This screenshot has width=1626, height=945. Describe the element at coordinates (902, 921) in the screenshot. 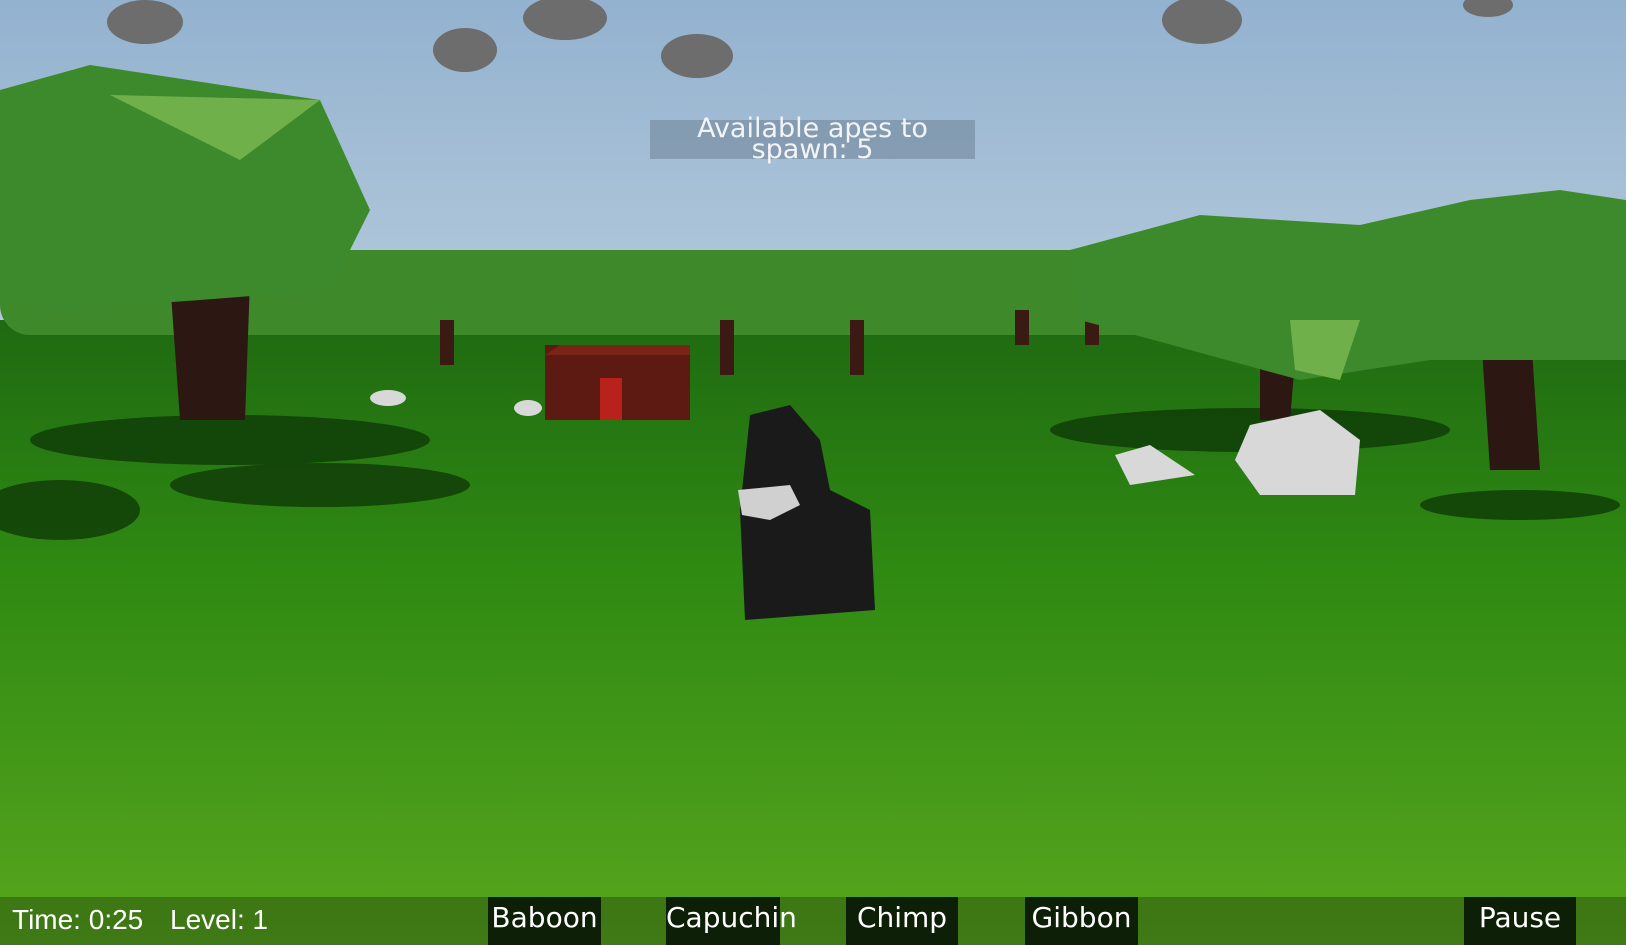

I see `chimp-button: Chimp` at that location.